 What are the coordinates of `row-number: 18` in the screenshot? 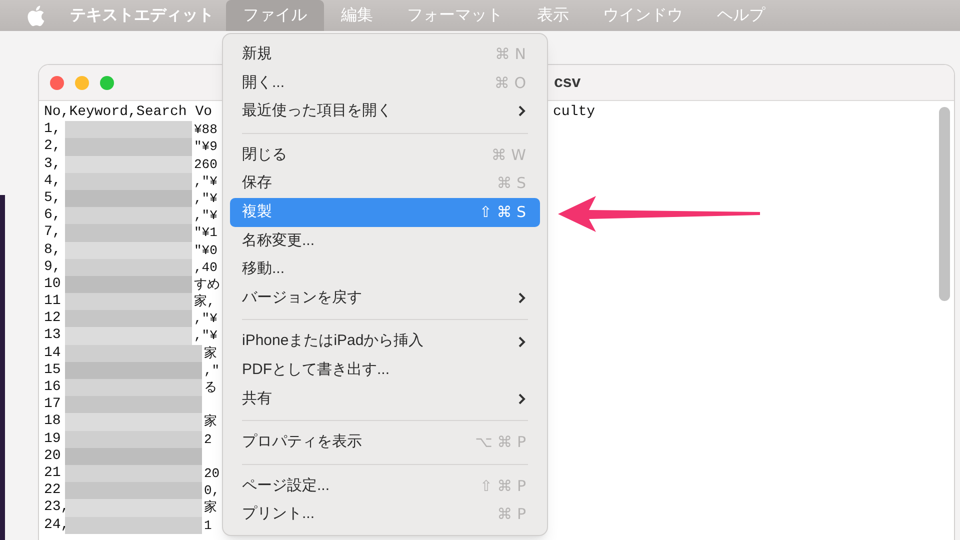 It's located at (53, 422).